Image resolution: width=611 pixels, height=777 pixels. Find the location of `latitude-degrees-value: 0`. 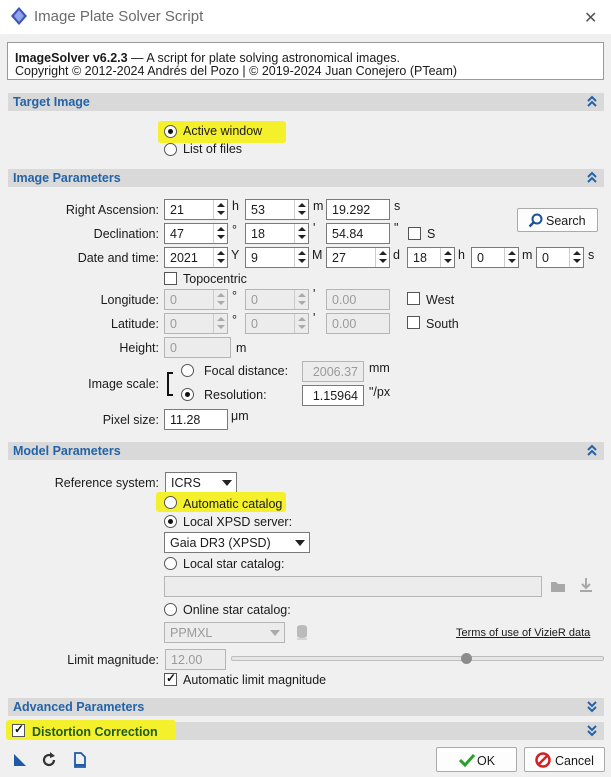

latitude-degrees-value: 0 is located at coordinates (173, 324).